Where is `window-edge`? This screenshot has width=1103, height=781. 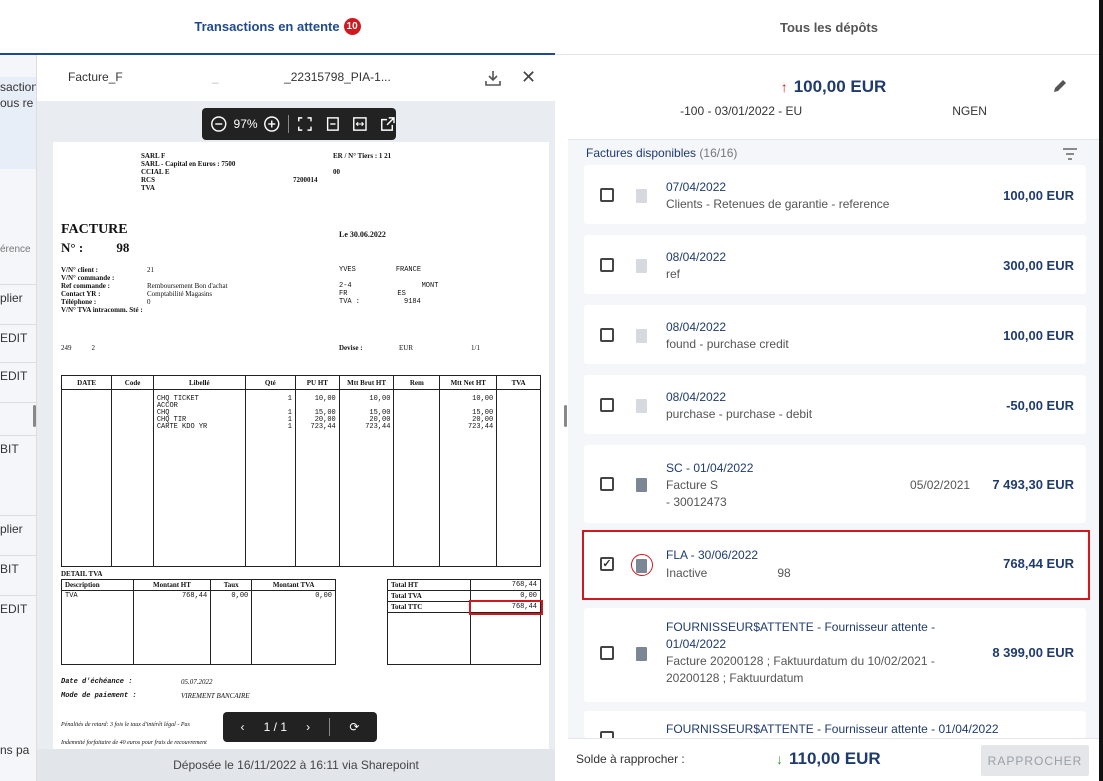
window-edge is located at coordinates (1101, 390).